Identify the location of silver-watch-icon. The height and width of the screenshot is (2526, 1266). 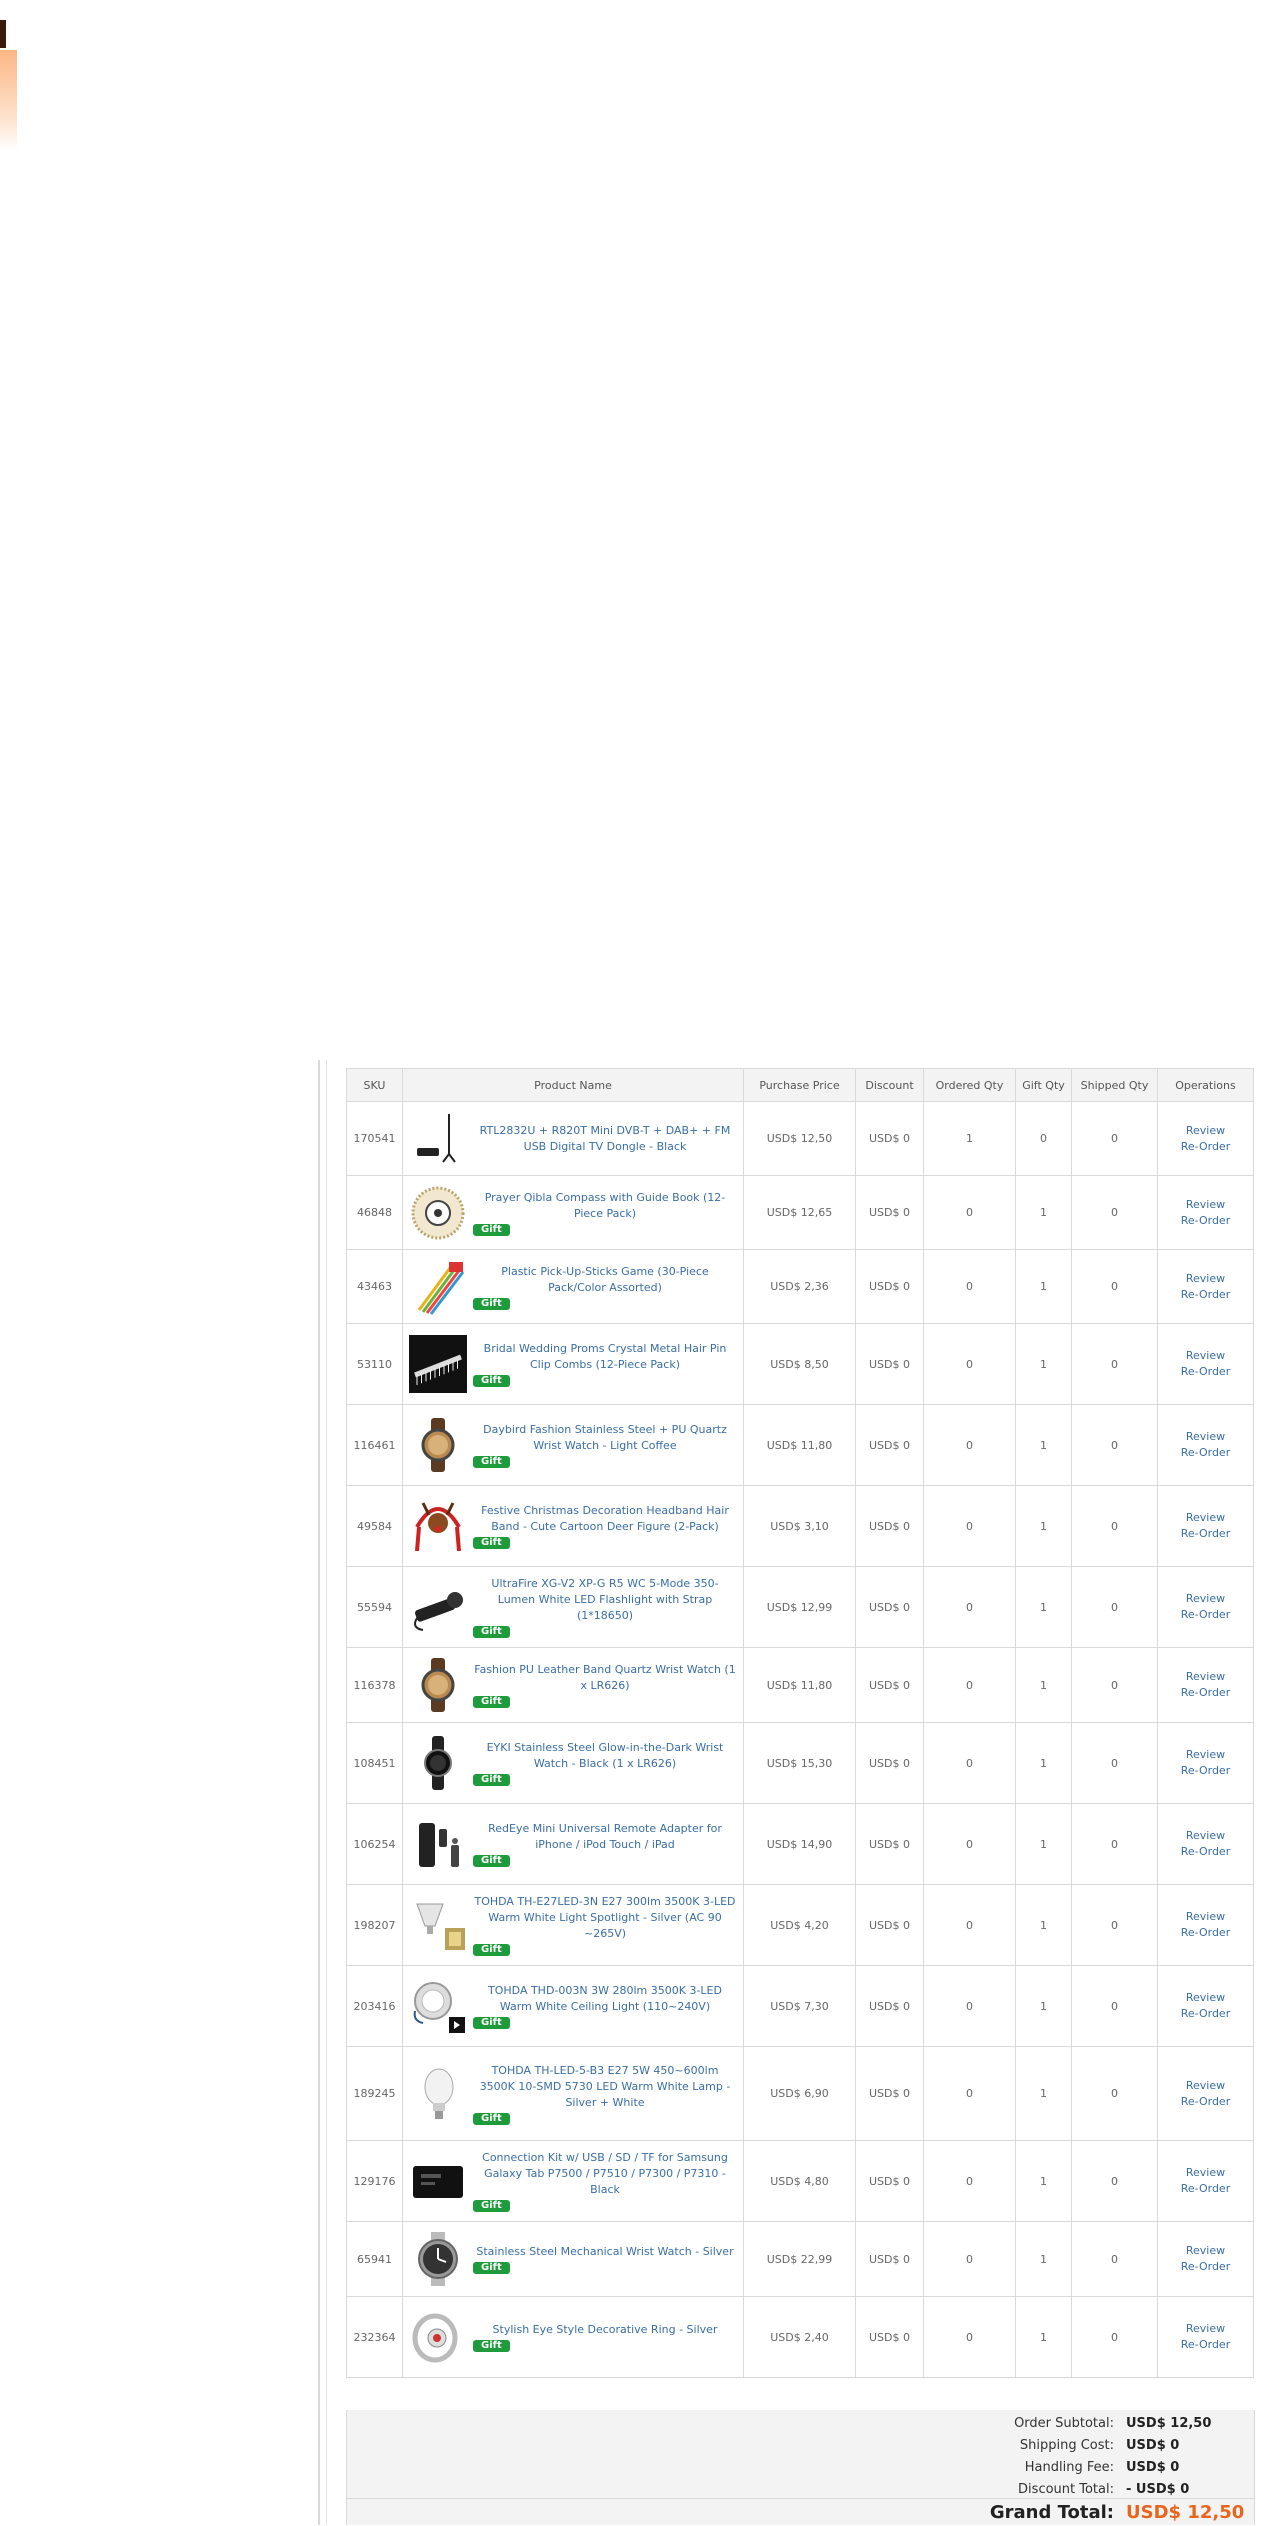
(438, 2259).